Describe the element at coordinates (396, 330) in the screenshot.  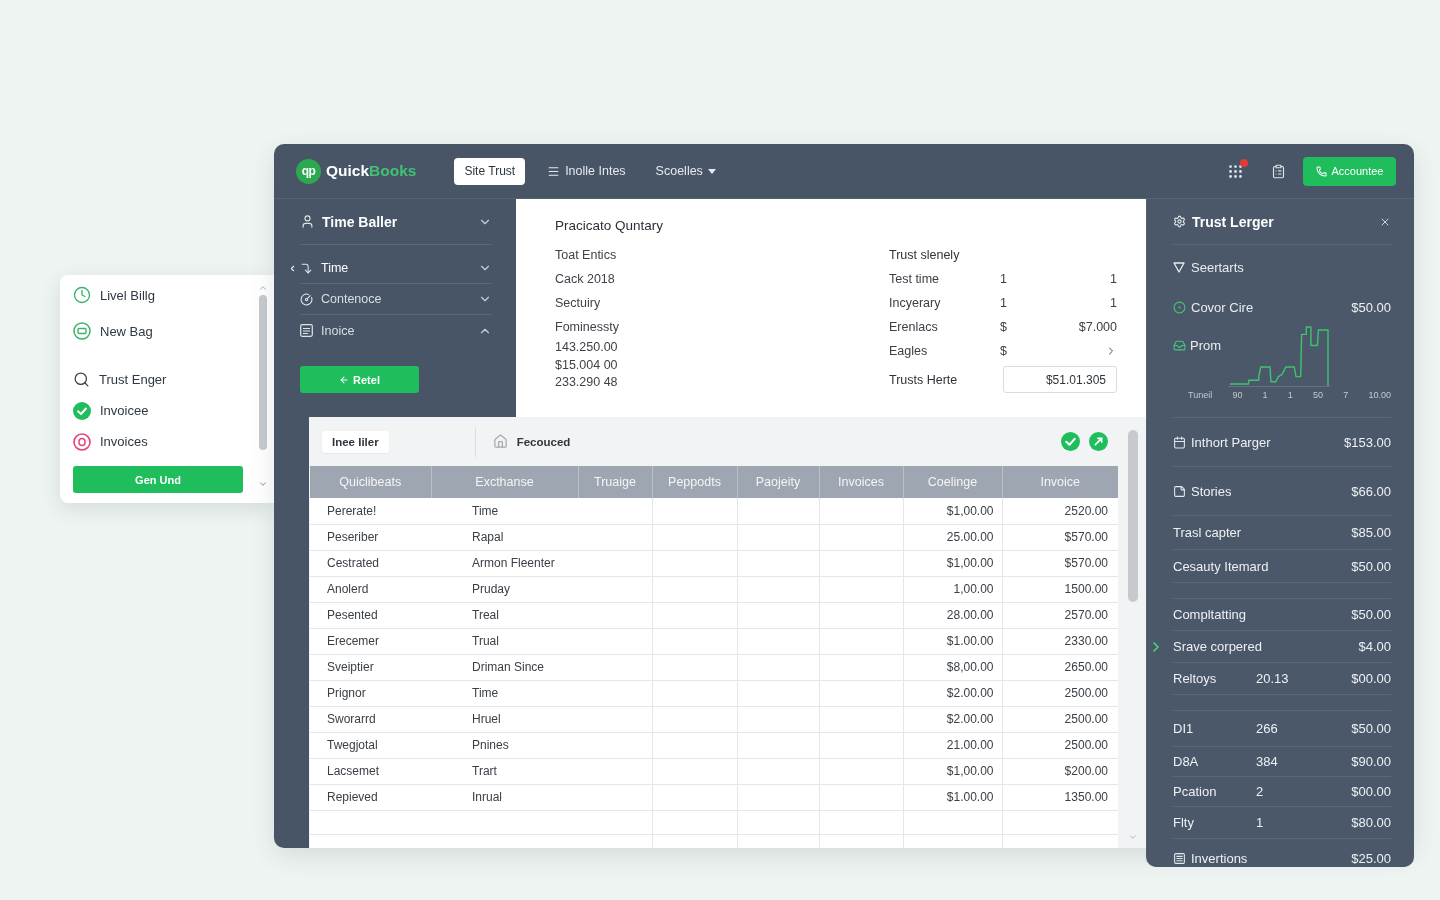
I see `sidebar-item: Inoice` at that location.